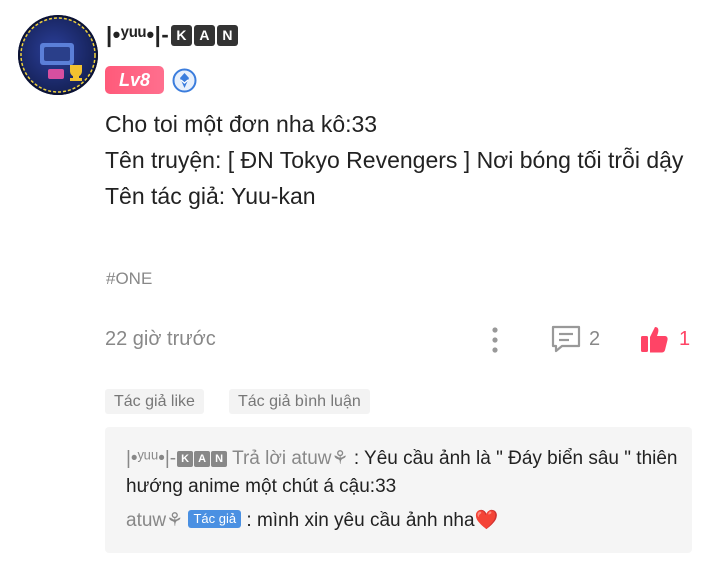 This screenshot has width=720, height=570. I want to click on thumbs-up-icon, so click(654, 339).